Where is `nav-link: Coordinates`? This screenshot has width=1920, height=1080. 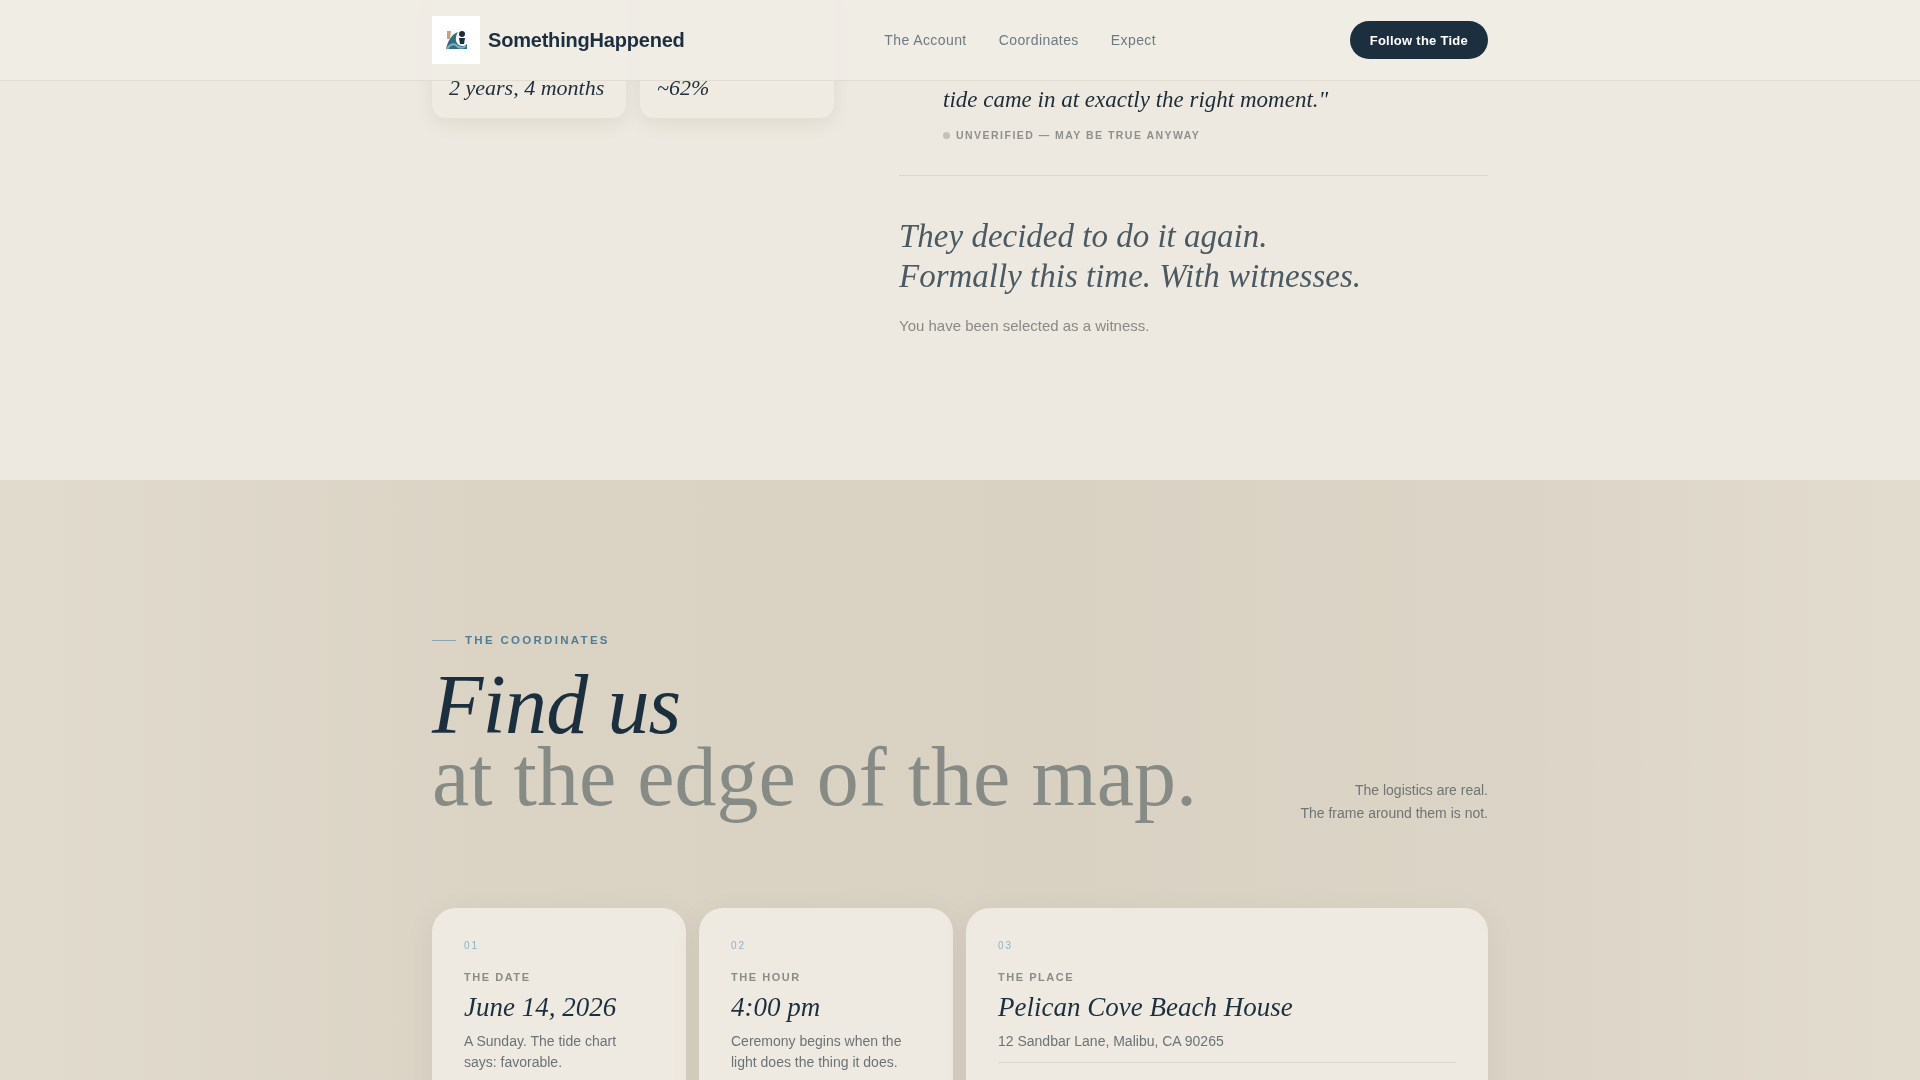
nav-link: Coordinates is located at coordinates (1038, 40).